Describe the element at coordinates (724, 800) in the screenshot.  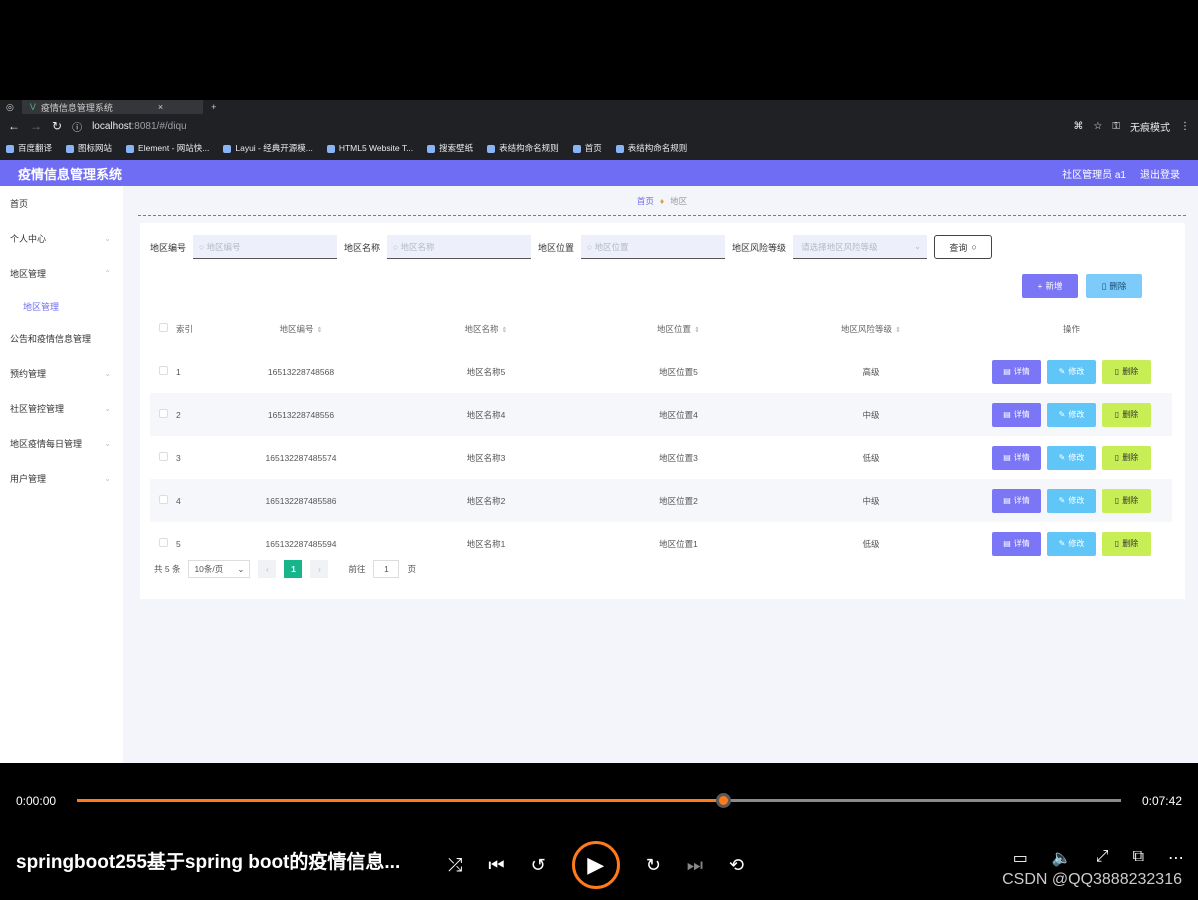
I see `seek-handle` at that location.